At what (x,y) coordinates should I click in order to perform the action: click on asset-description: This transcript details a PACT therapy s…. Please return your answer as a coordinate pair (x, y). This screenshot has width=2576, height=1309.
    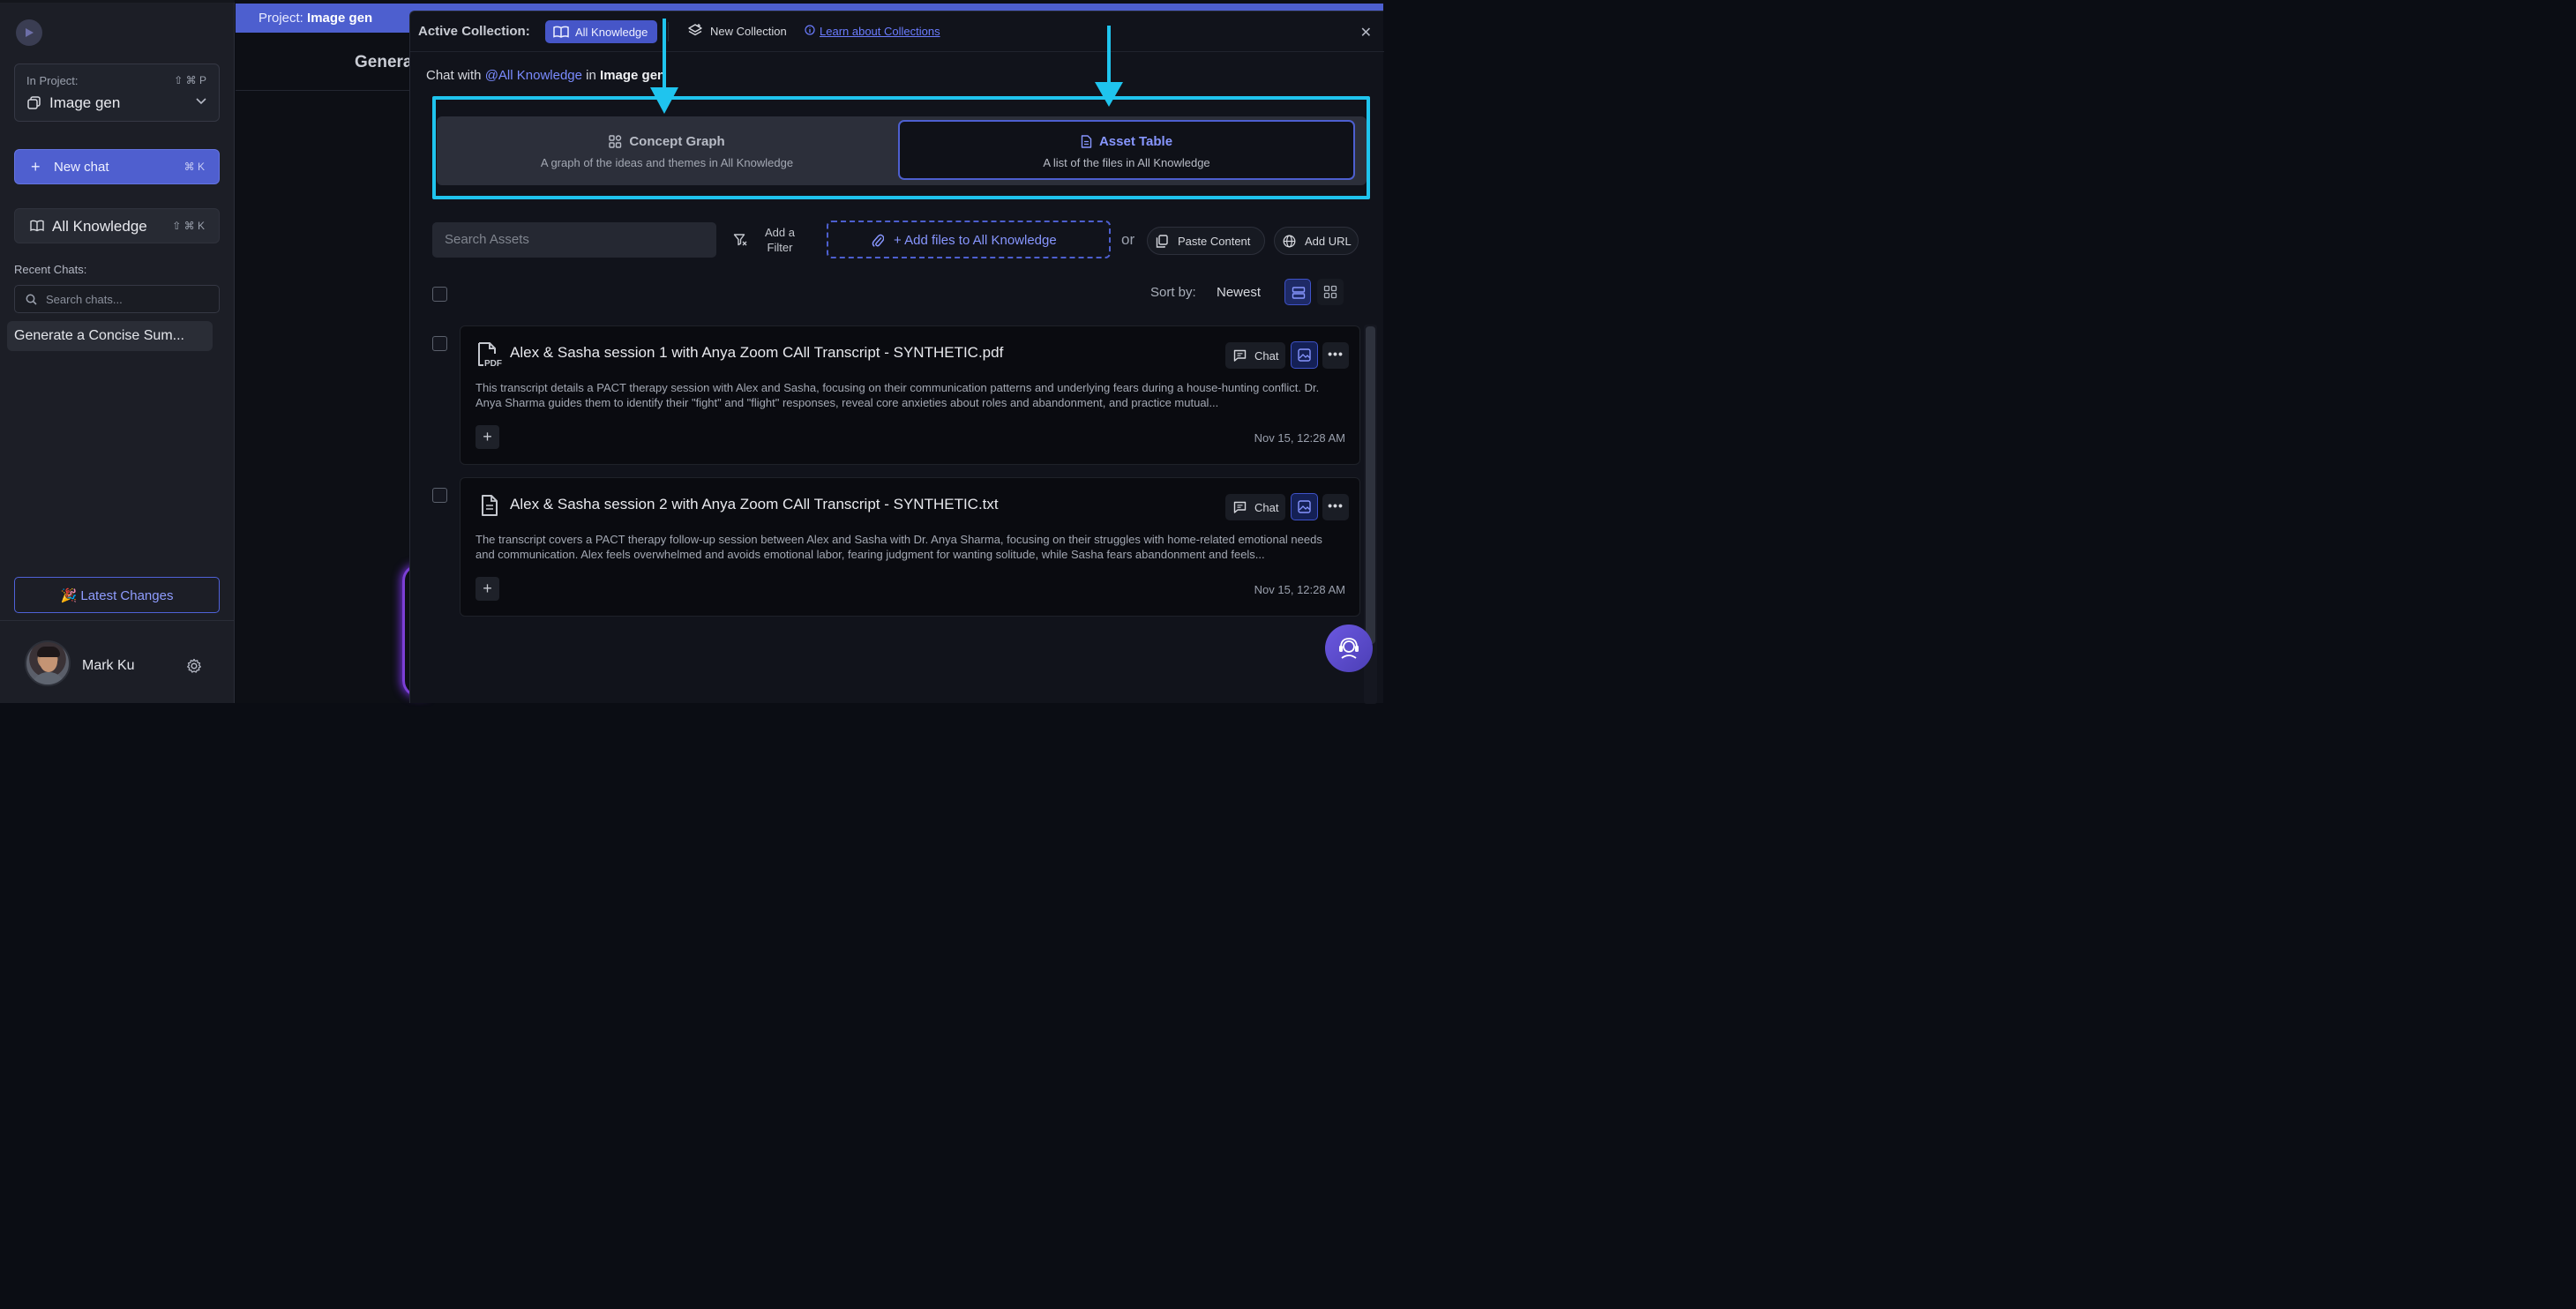
    Looking at the image, I should click on (898, 395).